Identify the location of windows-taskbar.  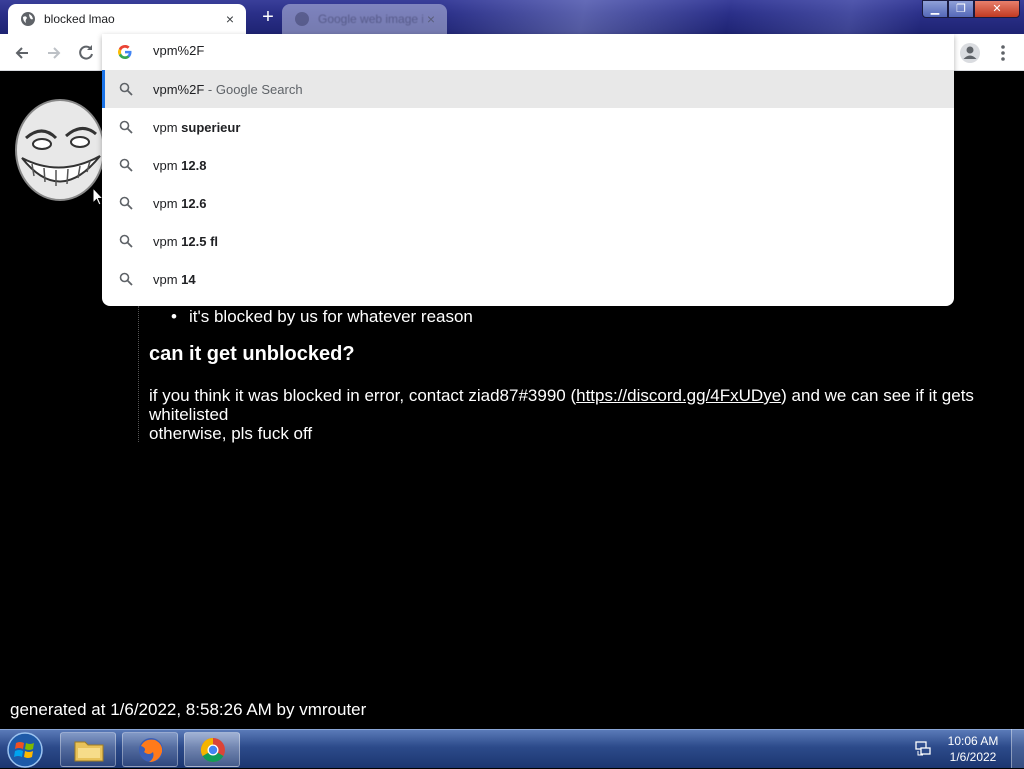
(512, 748).